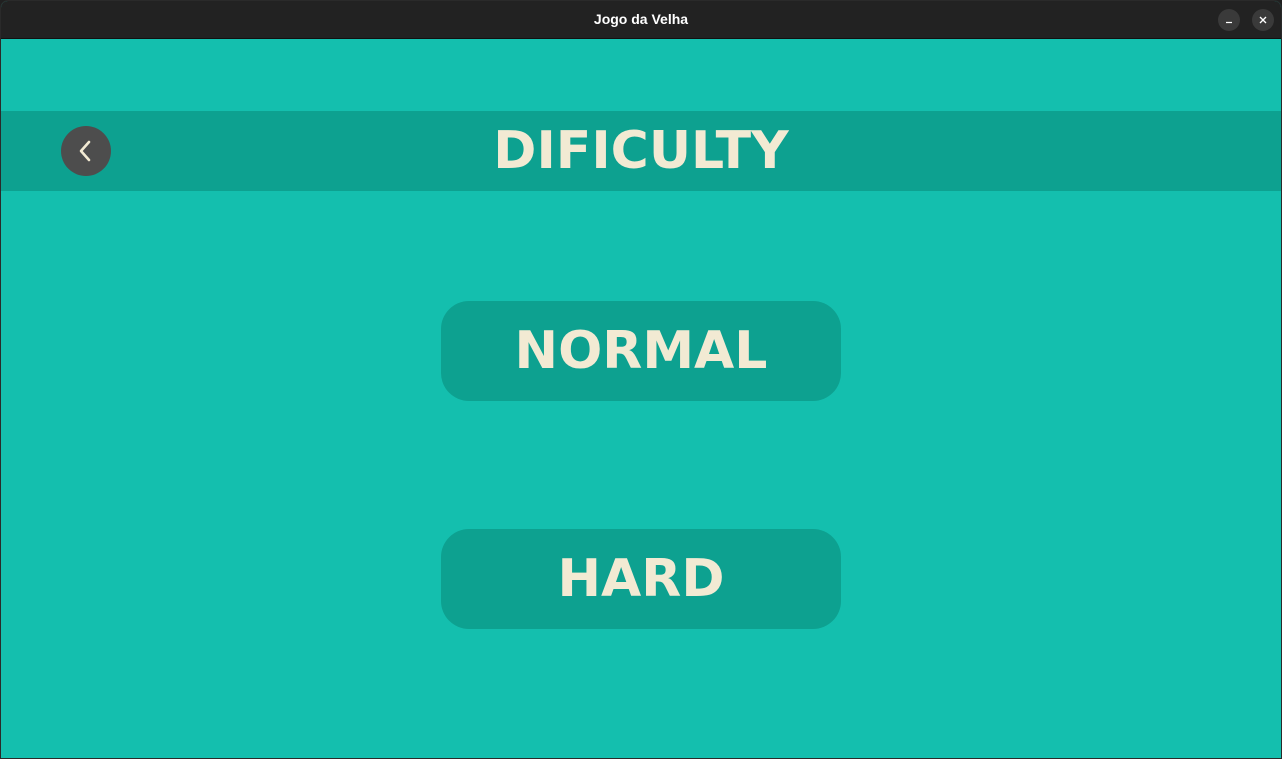 The height and width of the screenshot is (759, 1282). I want to click on title-bar: Jogo da Velha, so click(641, 20).